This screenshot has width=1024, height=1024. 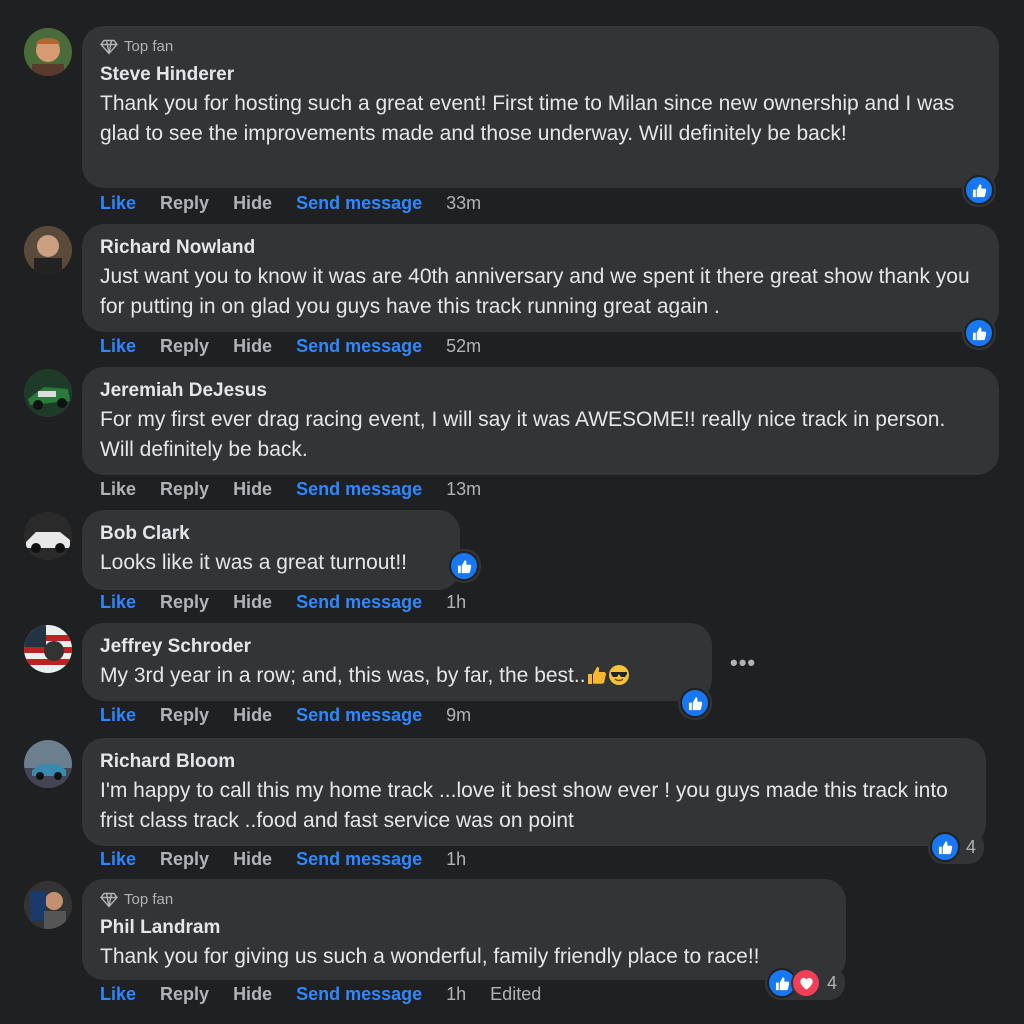 What do you see at coordinates (540, 248) in the screenshot?
I see `commenter-name: Richard Nowland` at bounding box center [540, 248].